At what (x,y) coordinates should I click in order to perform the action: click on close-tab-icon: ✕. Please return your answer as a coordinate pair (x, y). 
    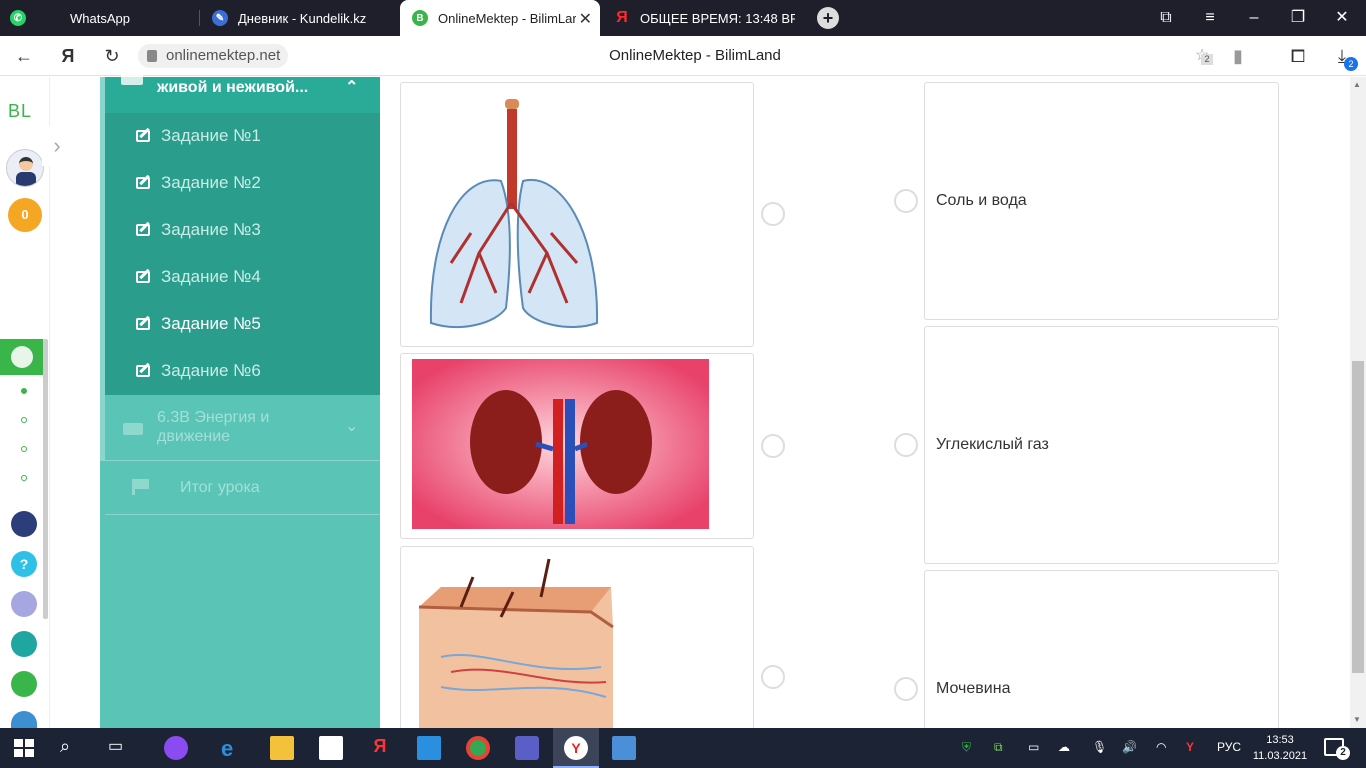
    Looking at the image, I should click on (585, 19).